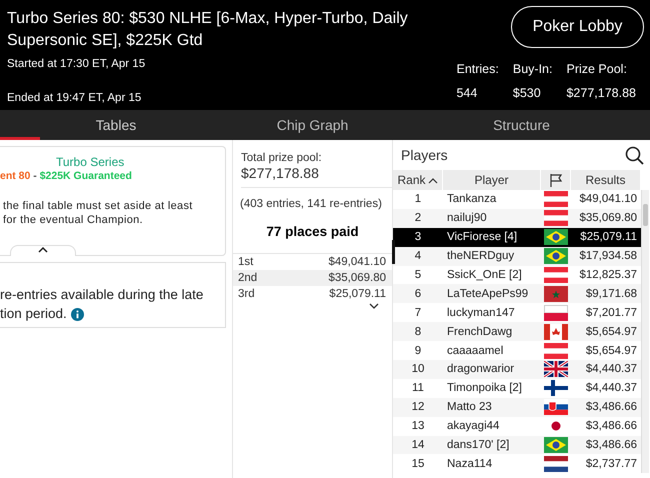 The width and height of the screenshot is (650, 478). What do you see at coordinates (492, 369) in the screenshot?
I see `player-name: dragonwarior` at bounding box center [492, 369].